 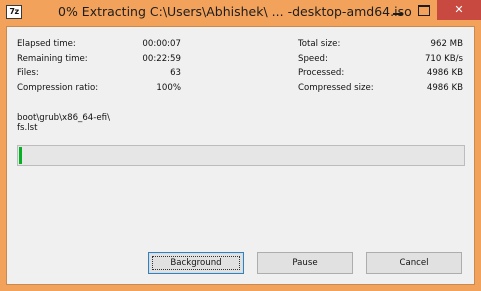 I want to click on cancel-button-label: Cancel, so click(x=414, y=263).